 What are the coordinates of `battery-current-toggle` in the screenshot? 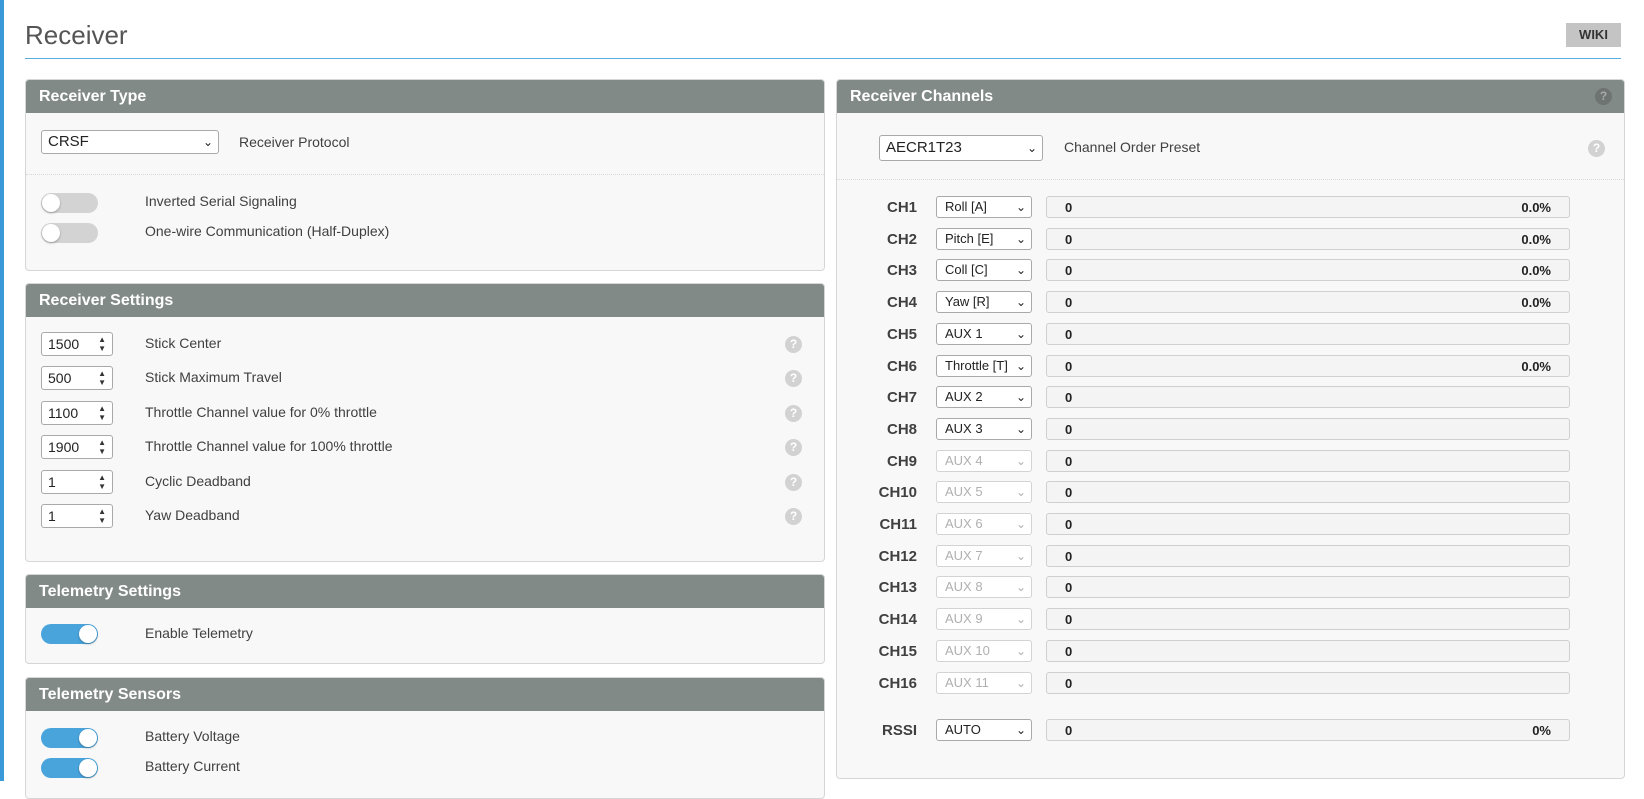 It's located at (69, 768).